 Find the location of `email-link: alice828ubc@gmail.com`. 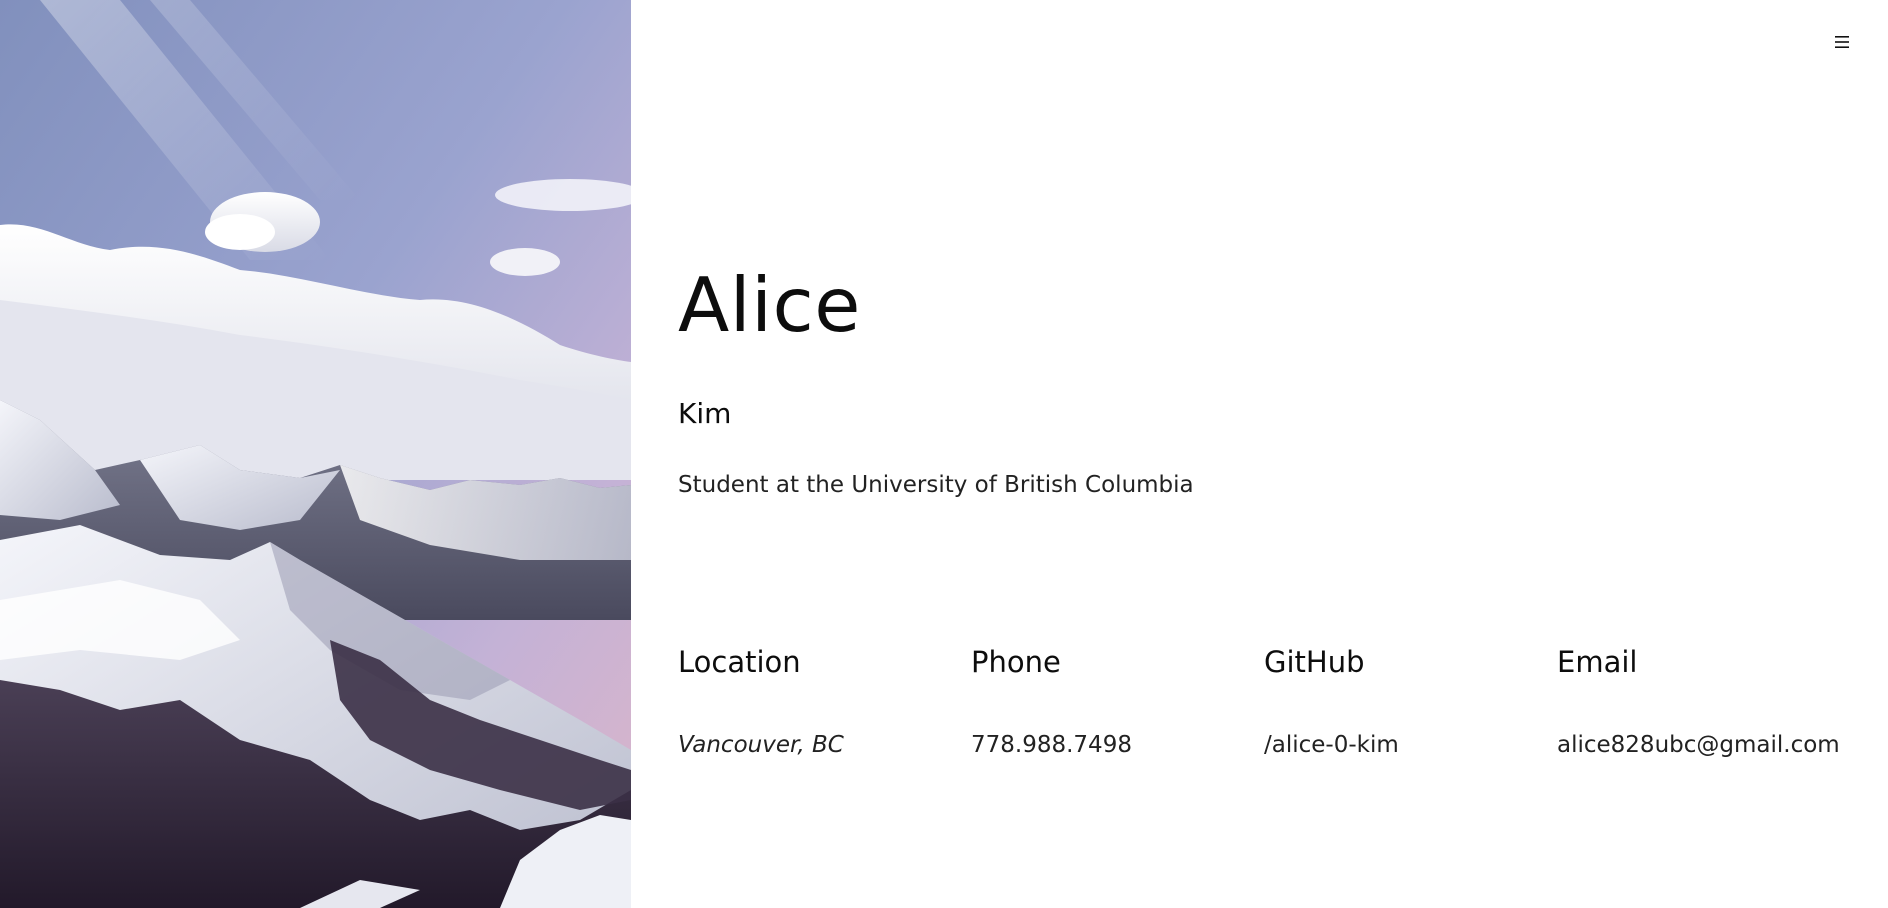

email-link: alice828ubc@gmail.com is located at coordinates (1698, 745).